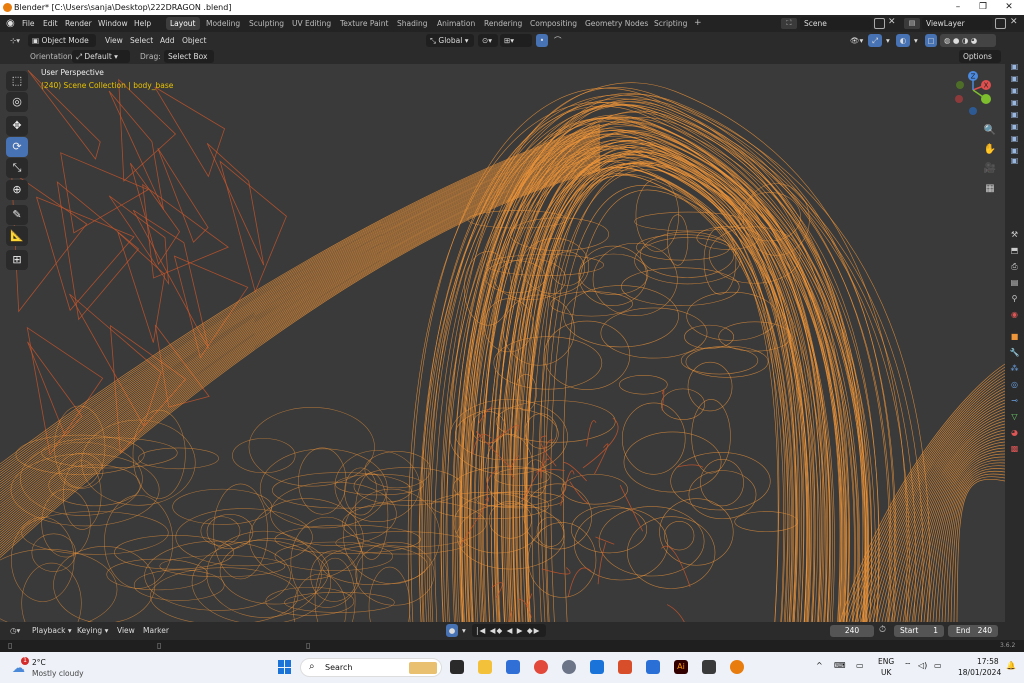 Image resolution: width=1024 pixels, height=683 pixels. I want to click on neg-y-handle, so click(960, 85).